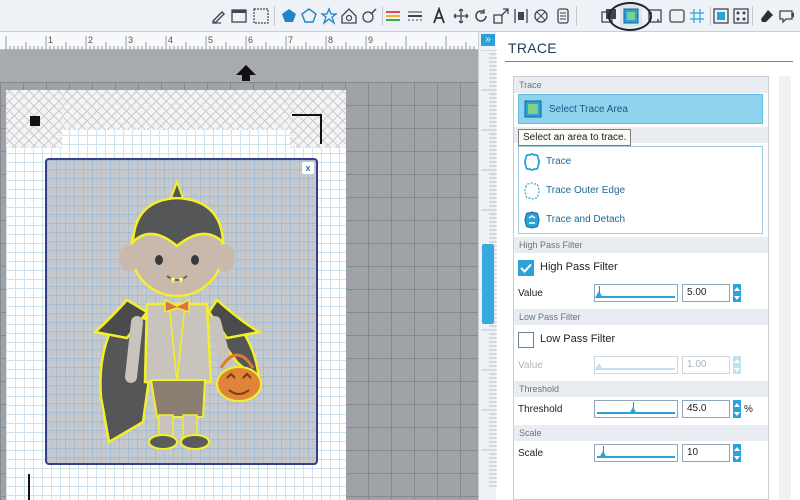  What do you see at coordinates (640, 161) in the screenshot?
I see `trace-option: Trace` at bounding box center [640, 161].